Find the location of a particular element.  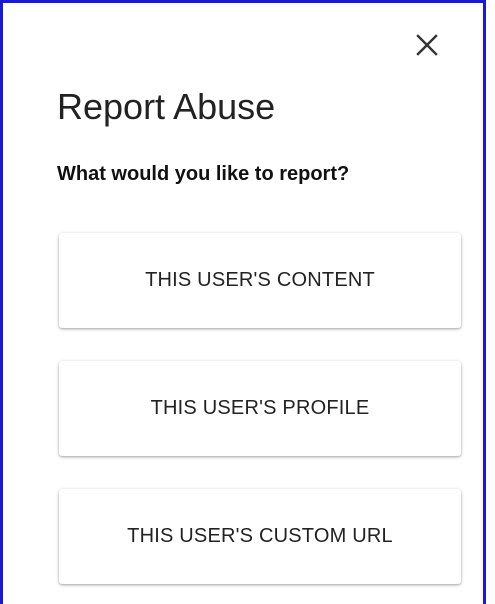

close-button is located at coordinates (427, 45).